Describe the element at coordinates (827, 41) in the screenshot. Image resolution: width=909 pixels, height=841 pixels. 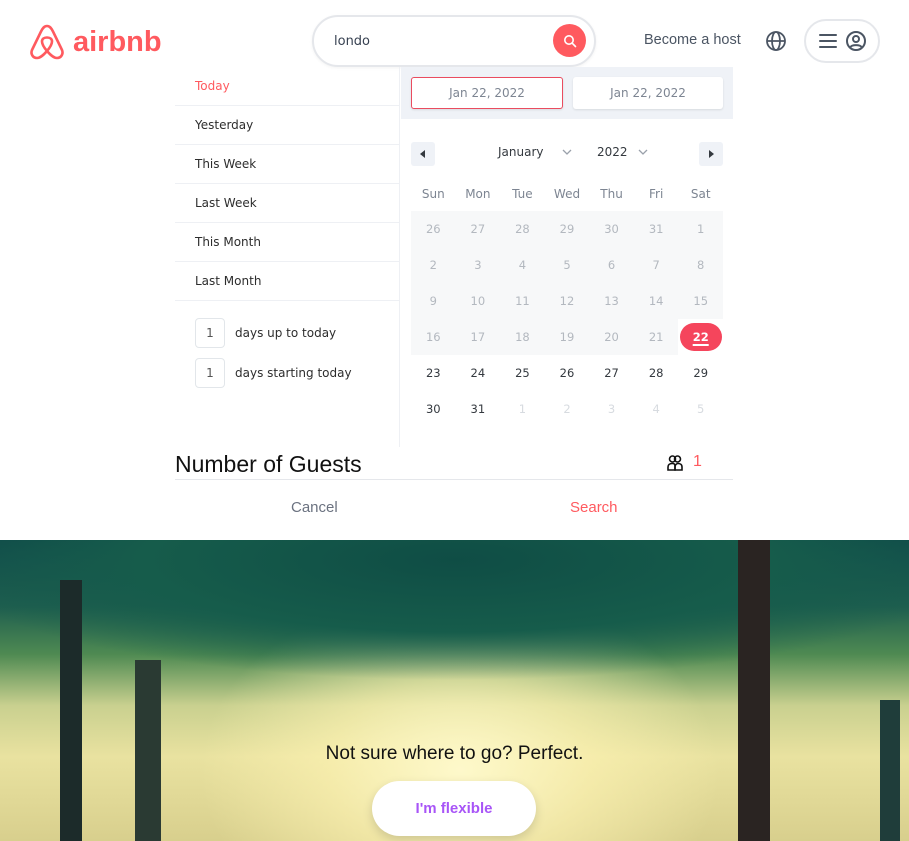
I see `hamburger-icon` at that location.